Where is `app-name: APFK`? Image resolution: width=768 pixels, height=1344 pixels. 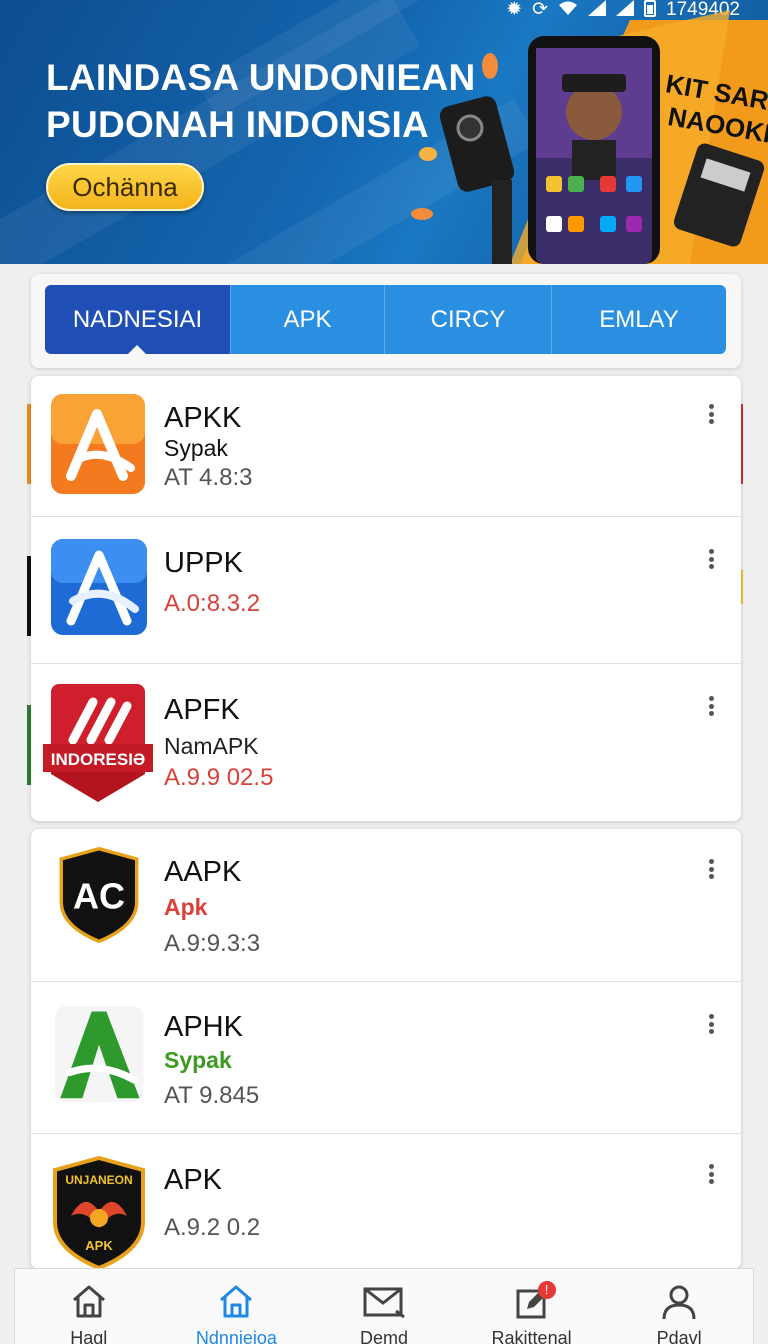
app-name: APFK is located at coordinates (202, 710).